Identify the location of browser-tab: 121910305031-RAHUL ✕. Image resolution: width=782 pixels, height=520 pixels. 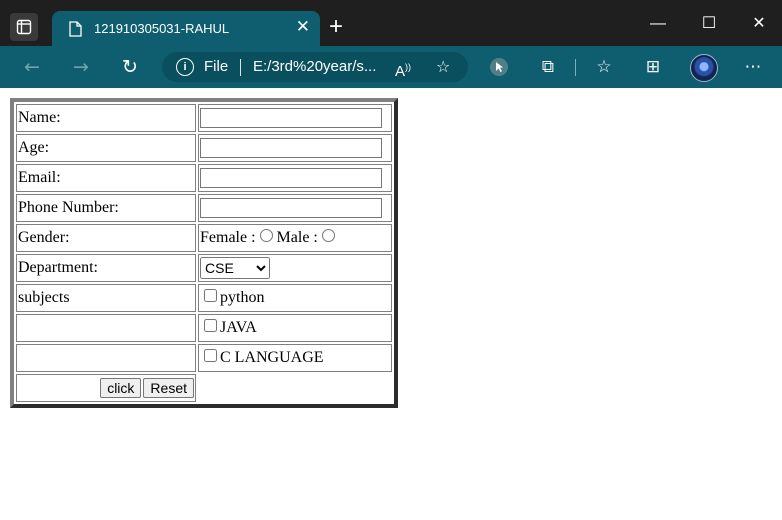
(186, 28).